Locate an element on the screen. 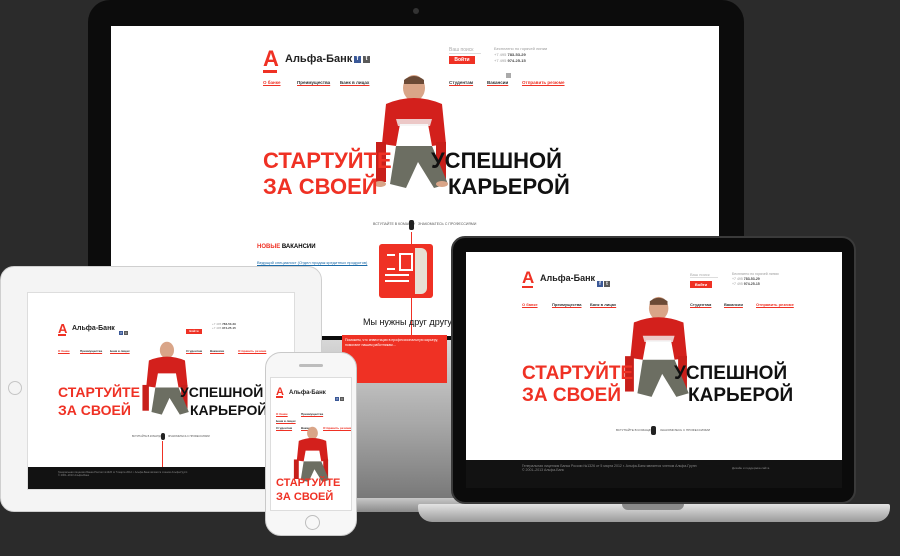 Image resolution: width=900 pixels, height=556 pixels. footer-right: Дизайн и поддержка сайта is located at coordinates (750, 468).